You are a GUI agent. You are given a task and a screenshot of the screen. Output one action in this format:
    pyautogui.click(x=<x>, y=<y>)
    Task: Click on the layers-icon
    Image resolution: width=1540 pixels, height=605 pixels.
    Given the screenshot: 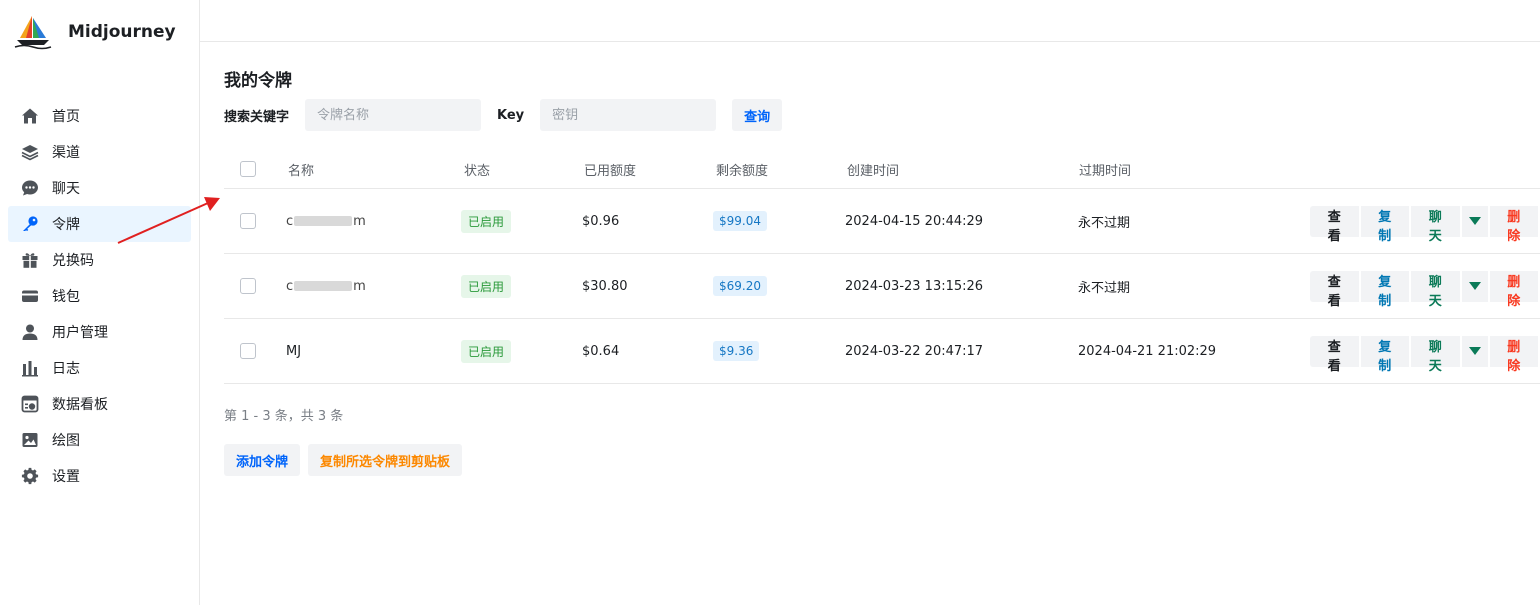 What is the action you would take?
    pyautogui.click(x=30, y=152)
    